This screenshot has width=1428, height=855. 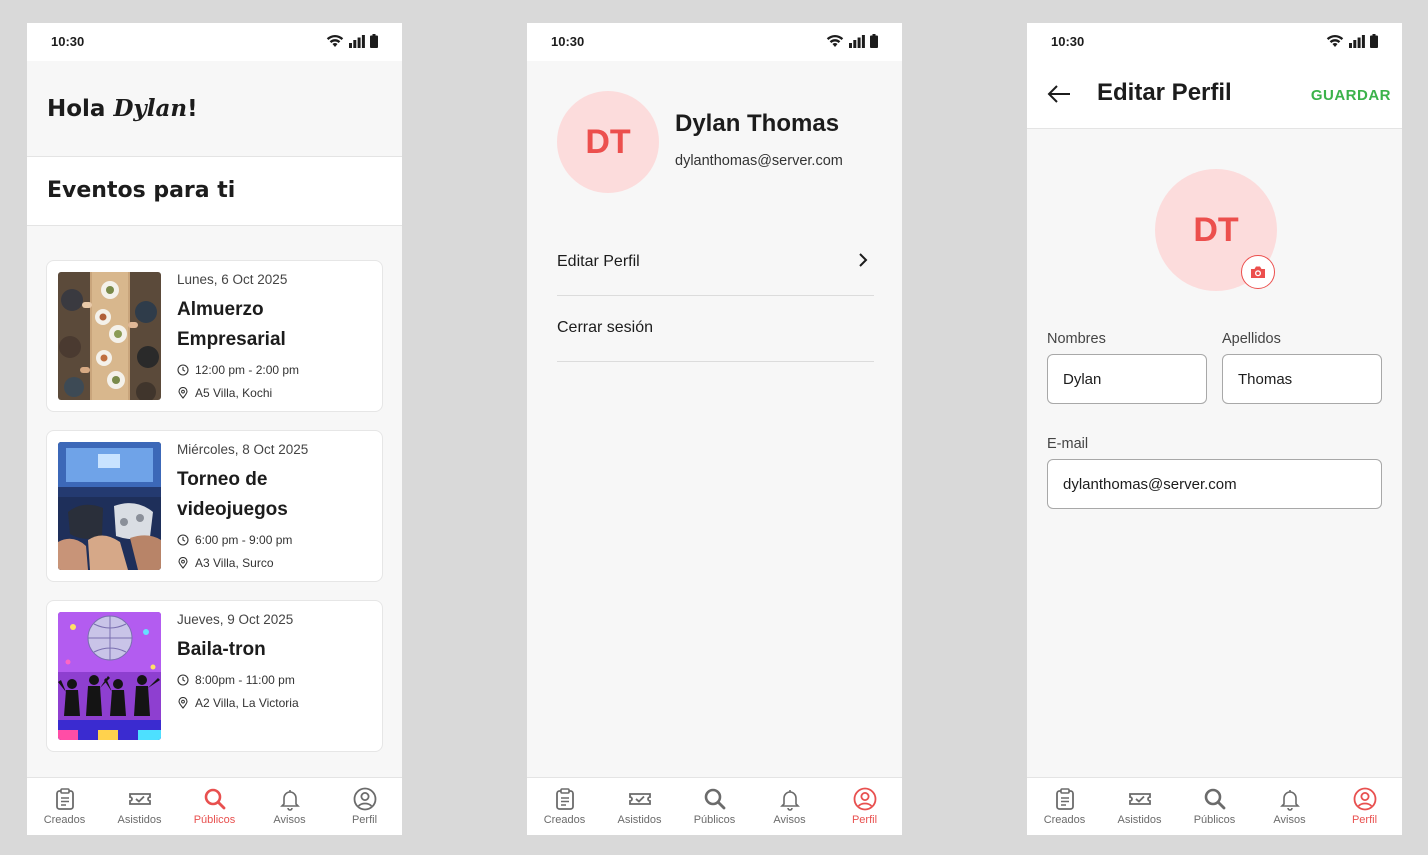 What do you see at coordinates (1127, 379) in the screenshot?
I see `nombres-field: Dylan` at bounding box center [1127, 379].